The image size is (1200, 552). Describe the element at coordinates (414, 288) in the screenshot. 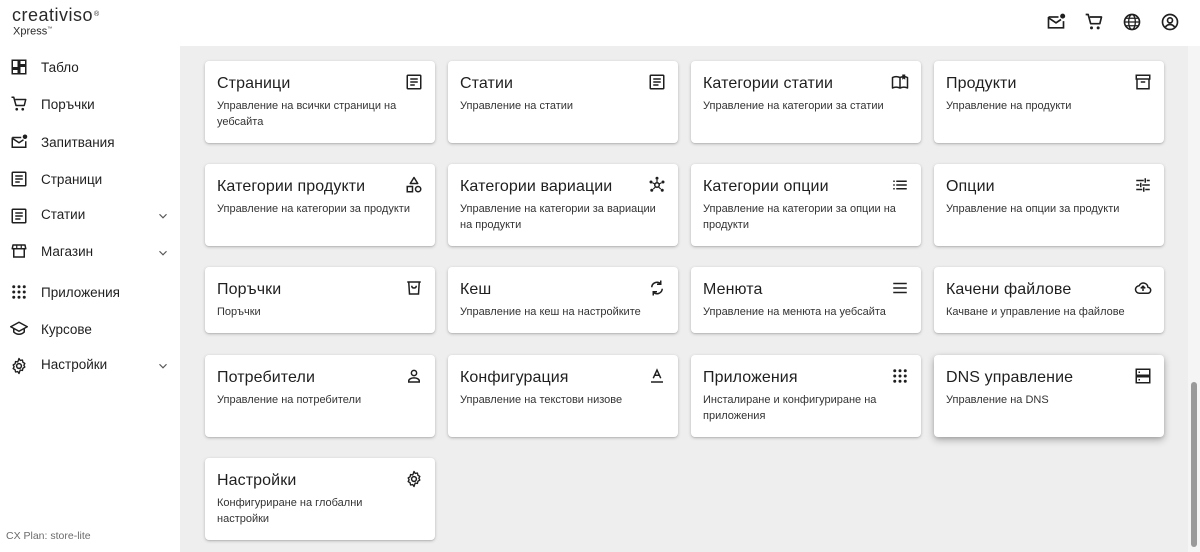

I see `shopping-basket-icon` at that location.